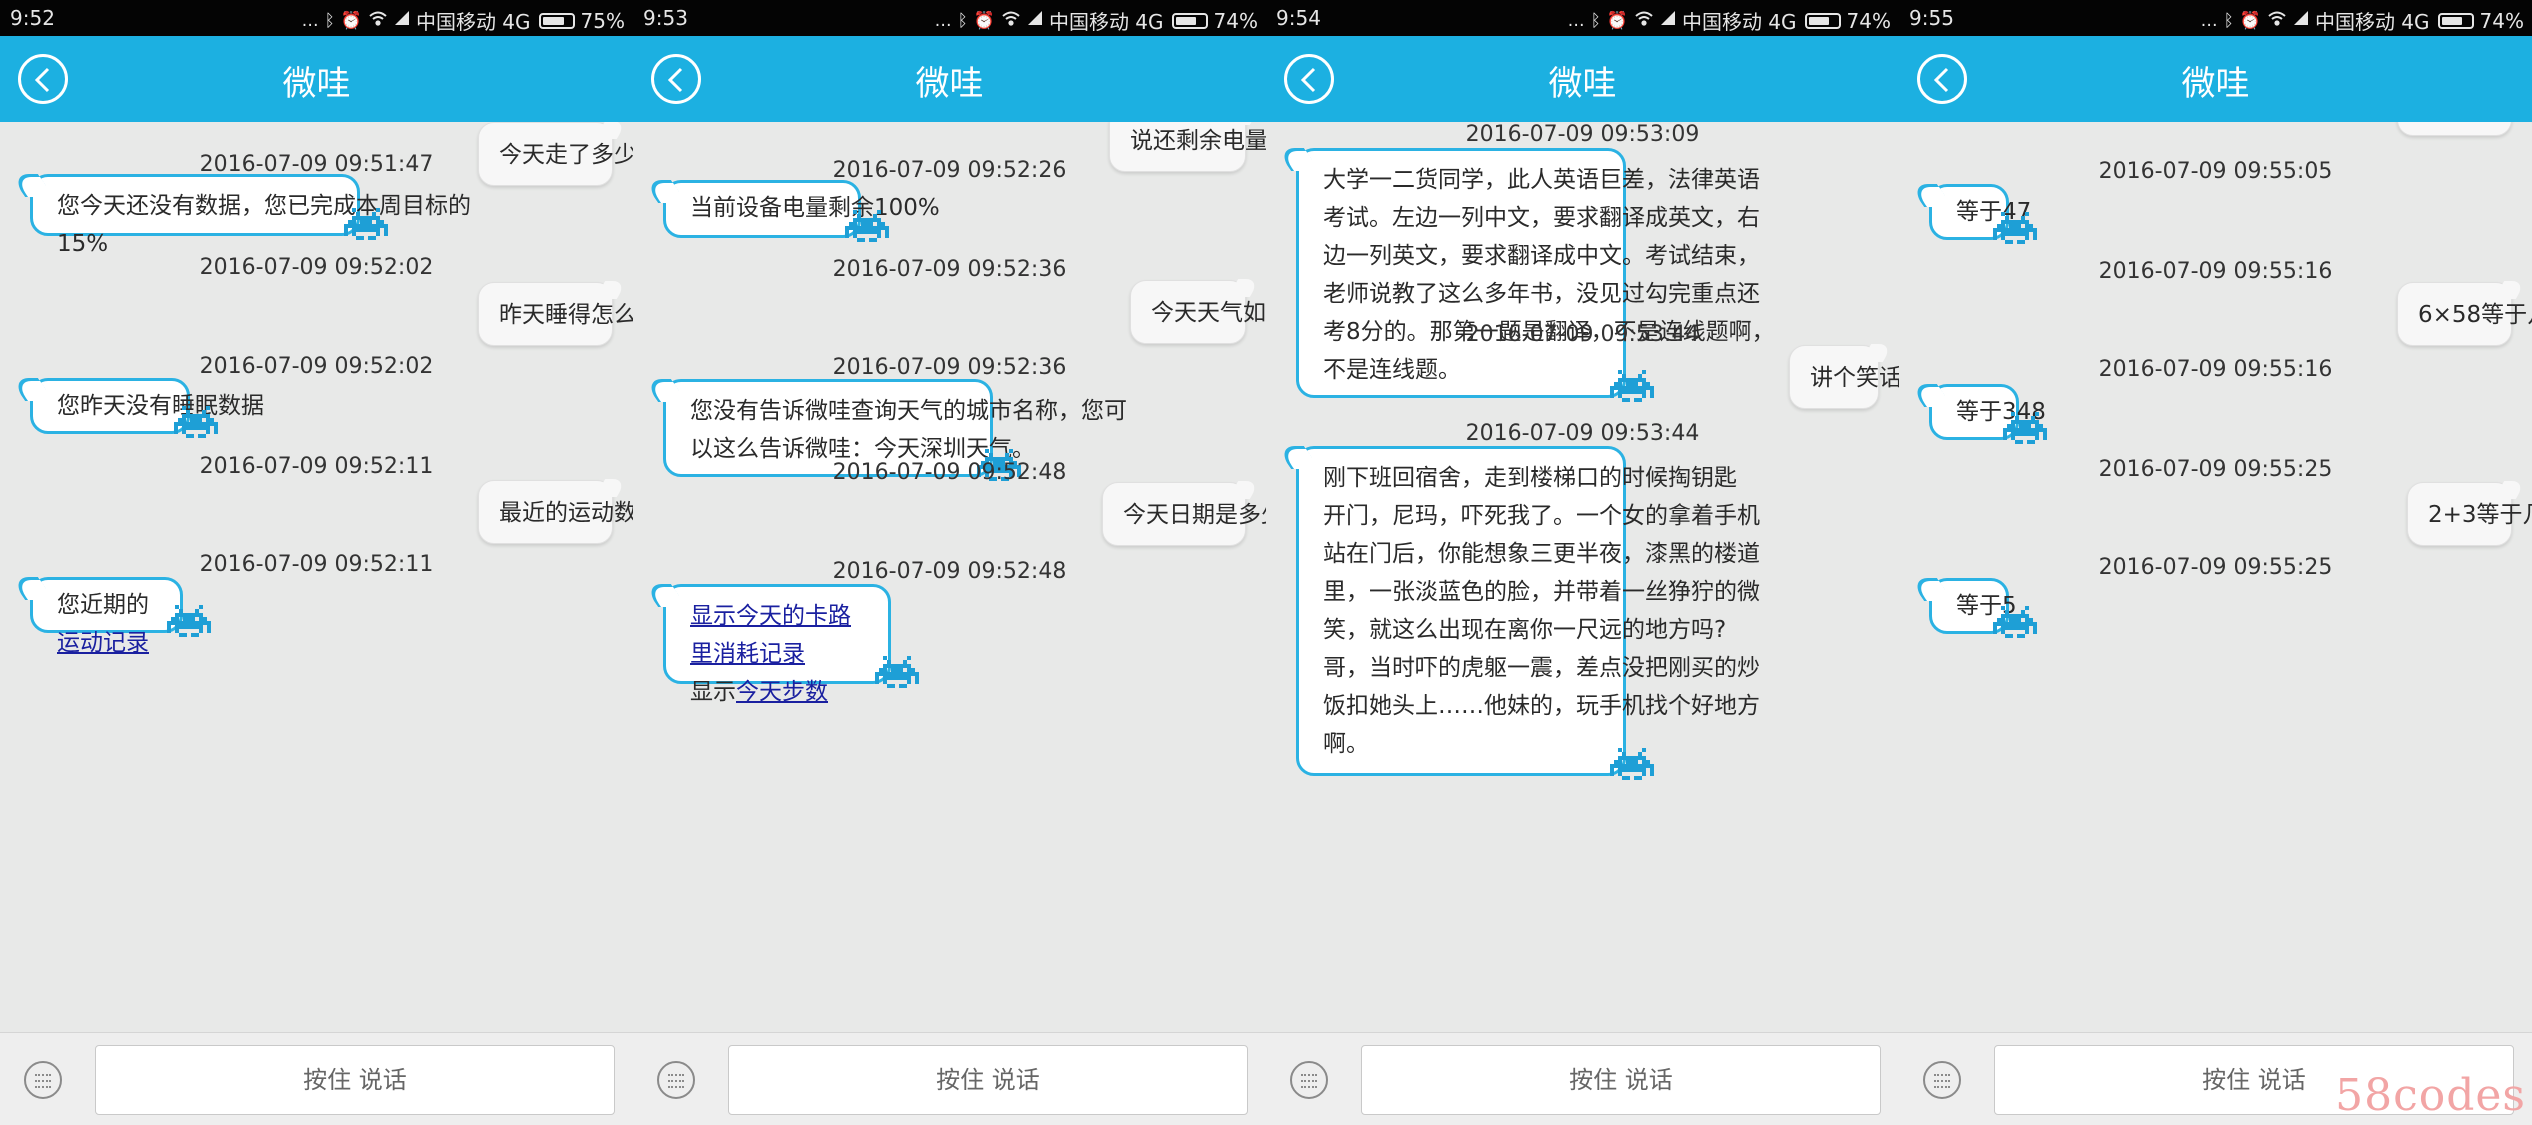 Image resolution: width=2532 pixels, height=1125 pixels. I want to click on bot-message: 当前设备电量剩余100%, so click(801, 209).